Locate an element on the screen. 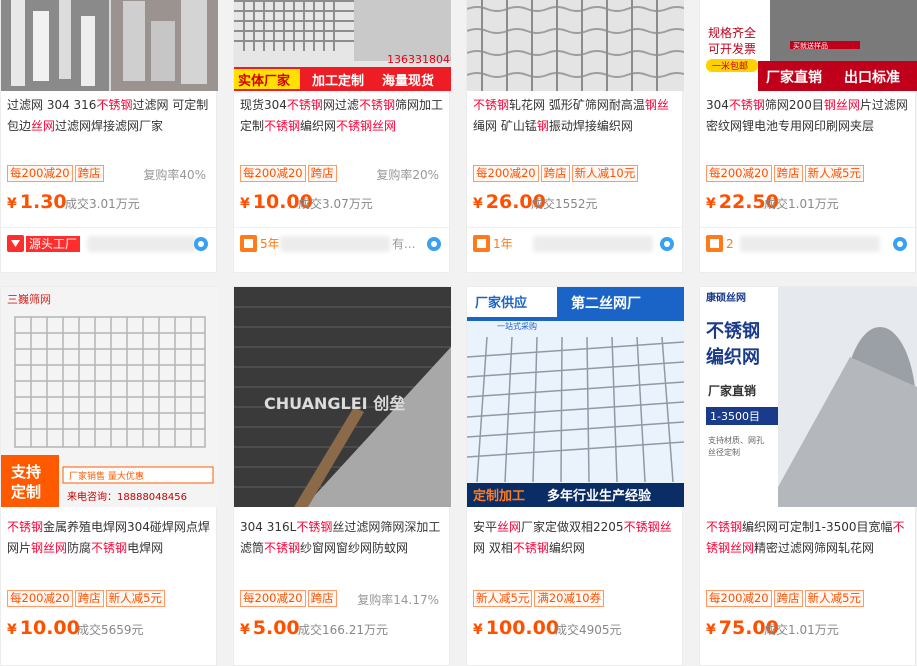 The width and height of the screenshot is (917, 666). product-image: CHUANGLEI 创垒 is located at coordinates (342, 397).